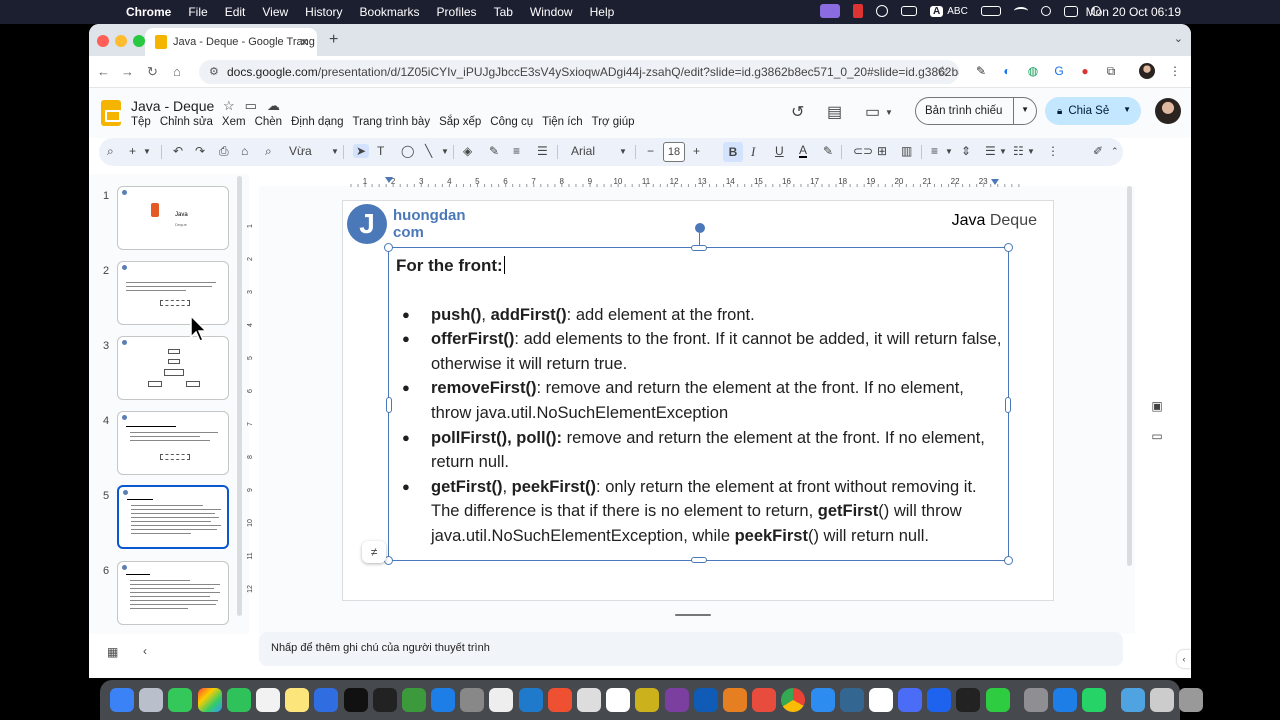 This screenshot has width=1280, height=720. What do you see at coordinates (530, 700) in the screenshot?
I see `vscode-icon` at bounding box center [530, 700].